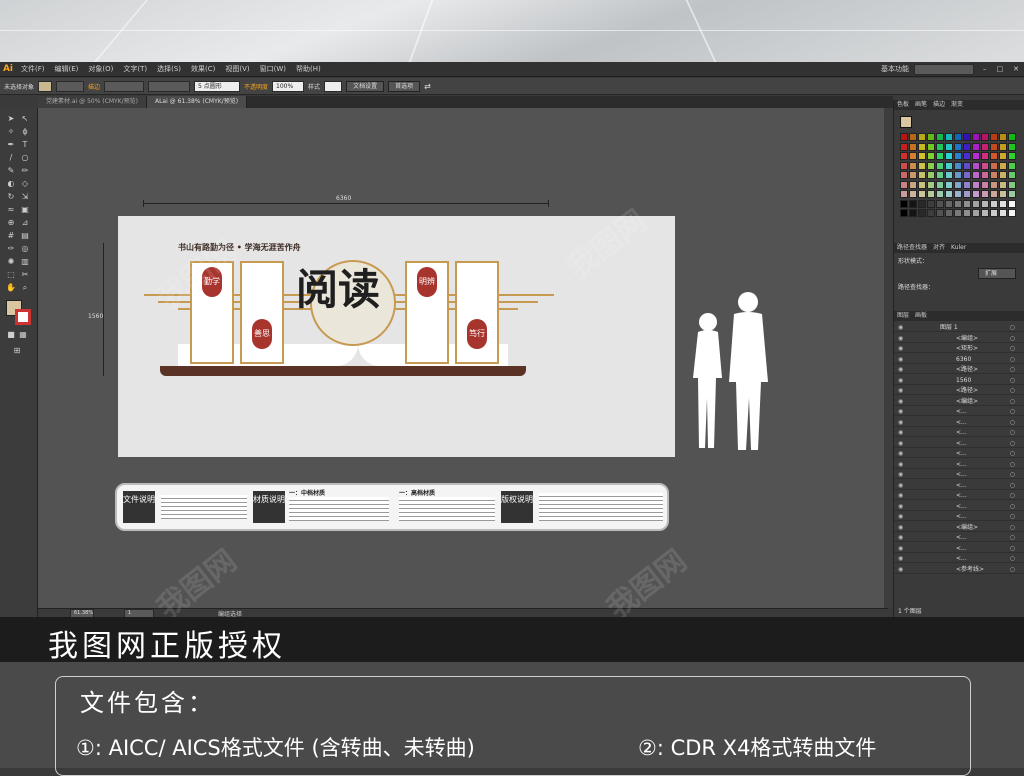 The image size is (1024, 776). Describe the element at coordinates (217, 86) in the screenshot. I see `brush-definition: 5 点圆形` at that location.